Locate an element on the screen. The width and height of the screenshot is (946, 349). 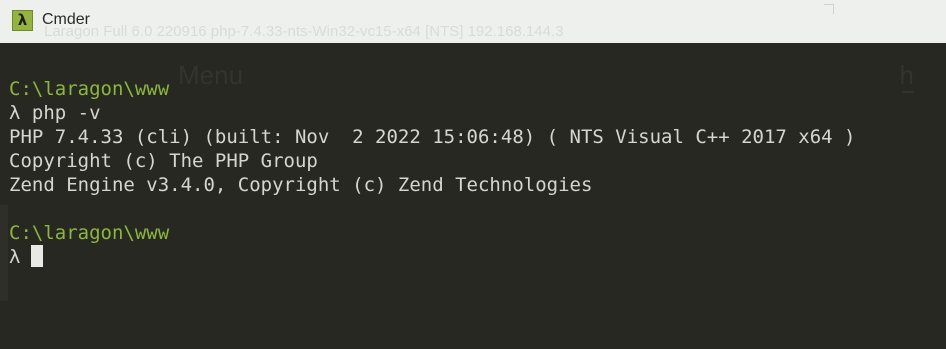
background-panel is located at coordinates (4, 253).